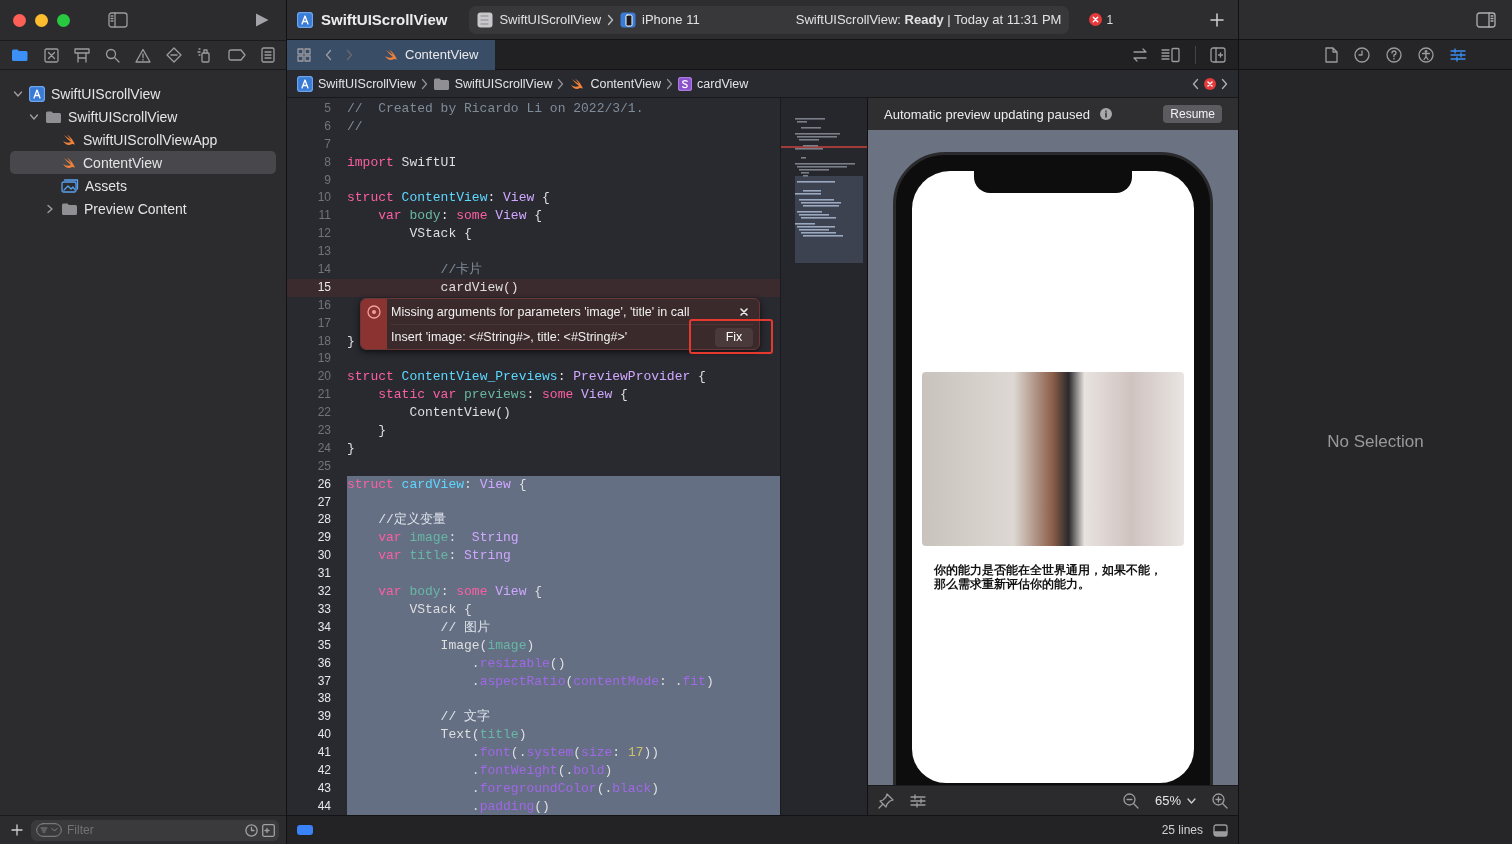 This screenshot has height=844, width=1512. What do you see at coordinates (323, 377) in the screenshot?
I see `line-number: 20` at bounding box center [323, 377].